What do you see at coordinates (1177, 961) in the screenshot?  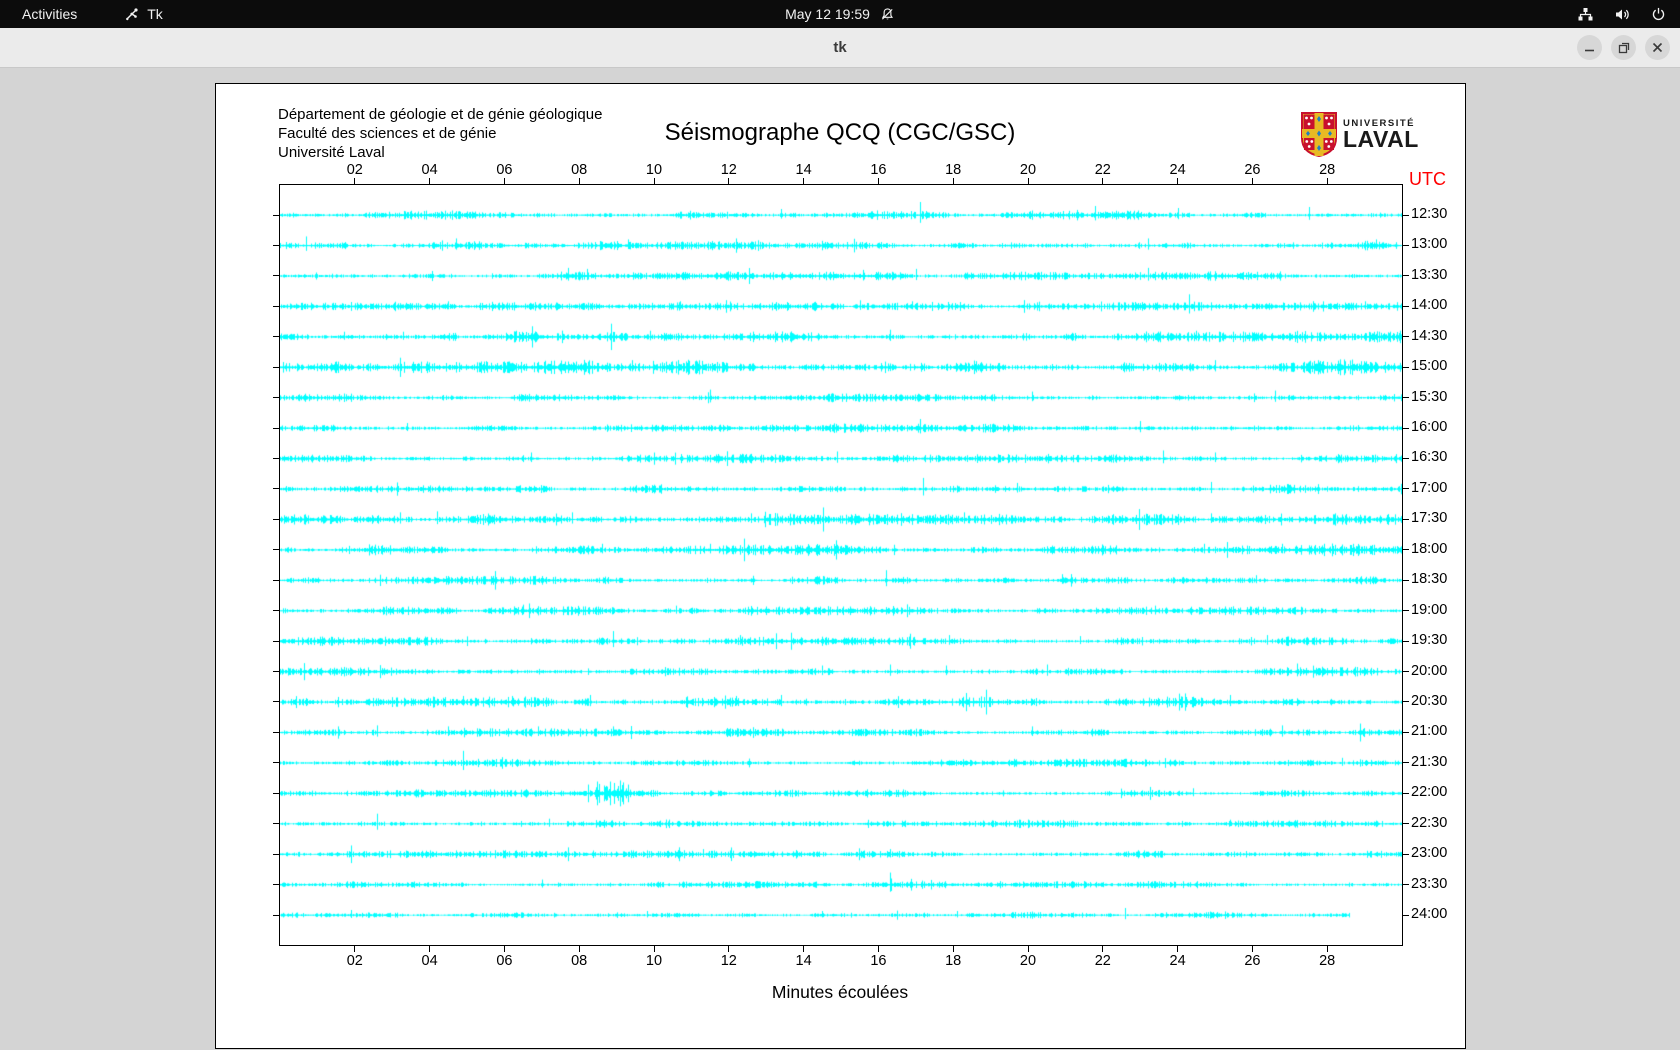 I see `x-tick-label-bottom: 24` at bounding box center [1177, 961].